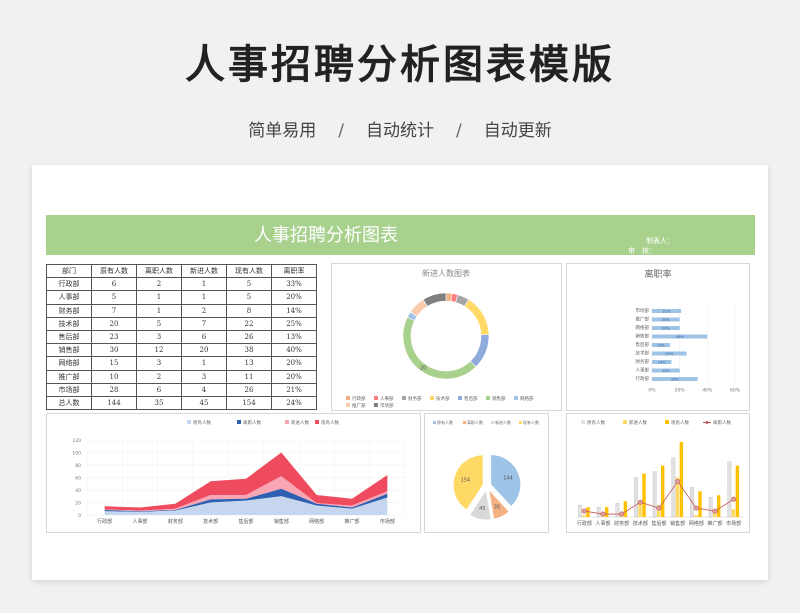 Image resolution: width=800 pixels, height=613 pixels. What do you see at coordinates (359, 405) in the screenshot?
I see `legend-label: 推广部` at bounding box center [359, 405].